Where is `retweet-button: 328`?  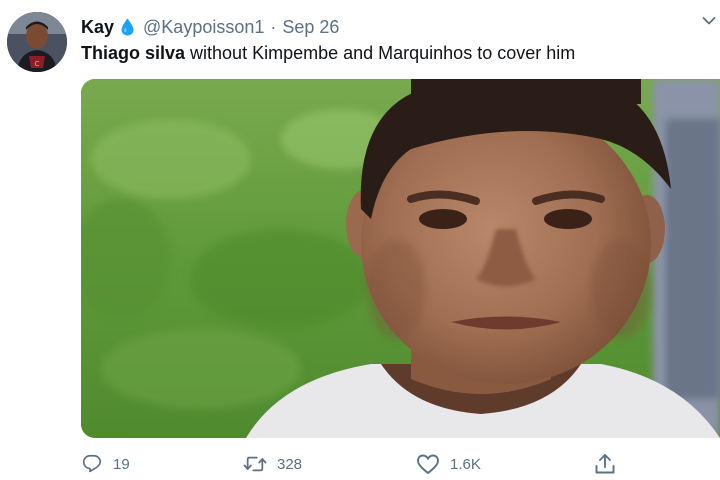
retweet-button: 328 is located at coordinates (272, 464).